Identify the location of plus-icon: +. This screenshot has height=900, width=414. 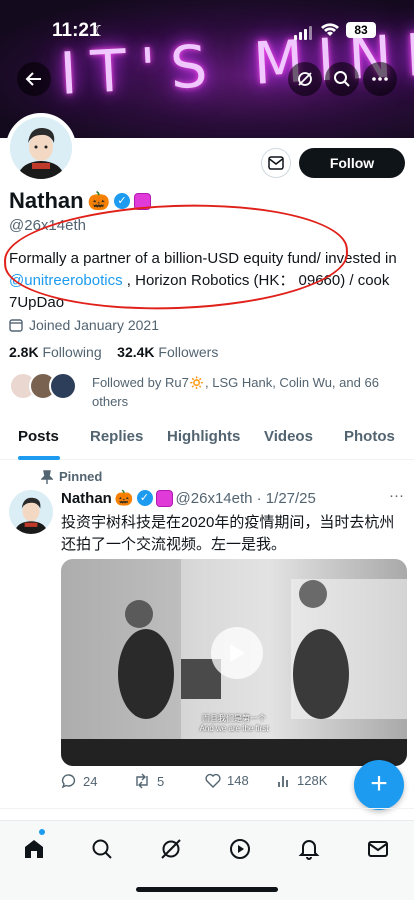
(379, 783).